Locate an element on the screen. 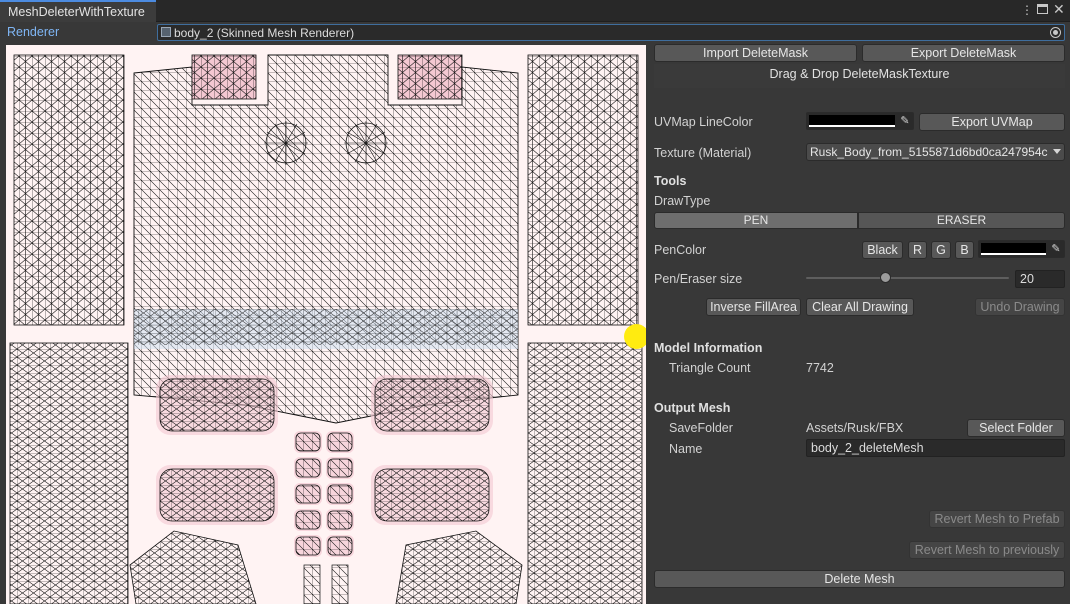  uv-island-foot-right is located at coordinates (459, 567).